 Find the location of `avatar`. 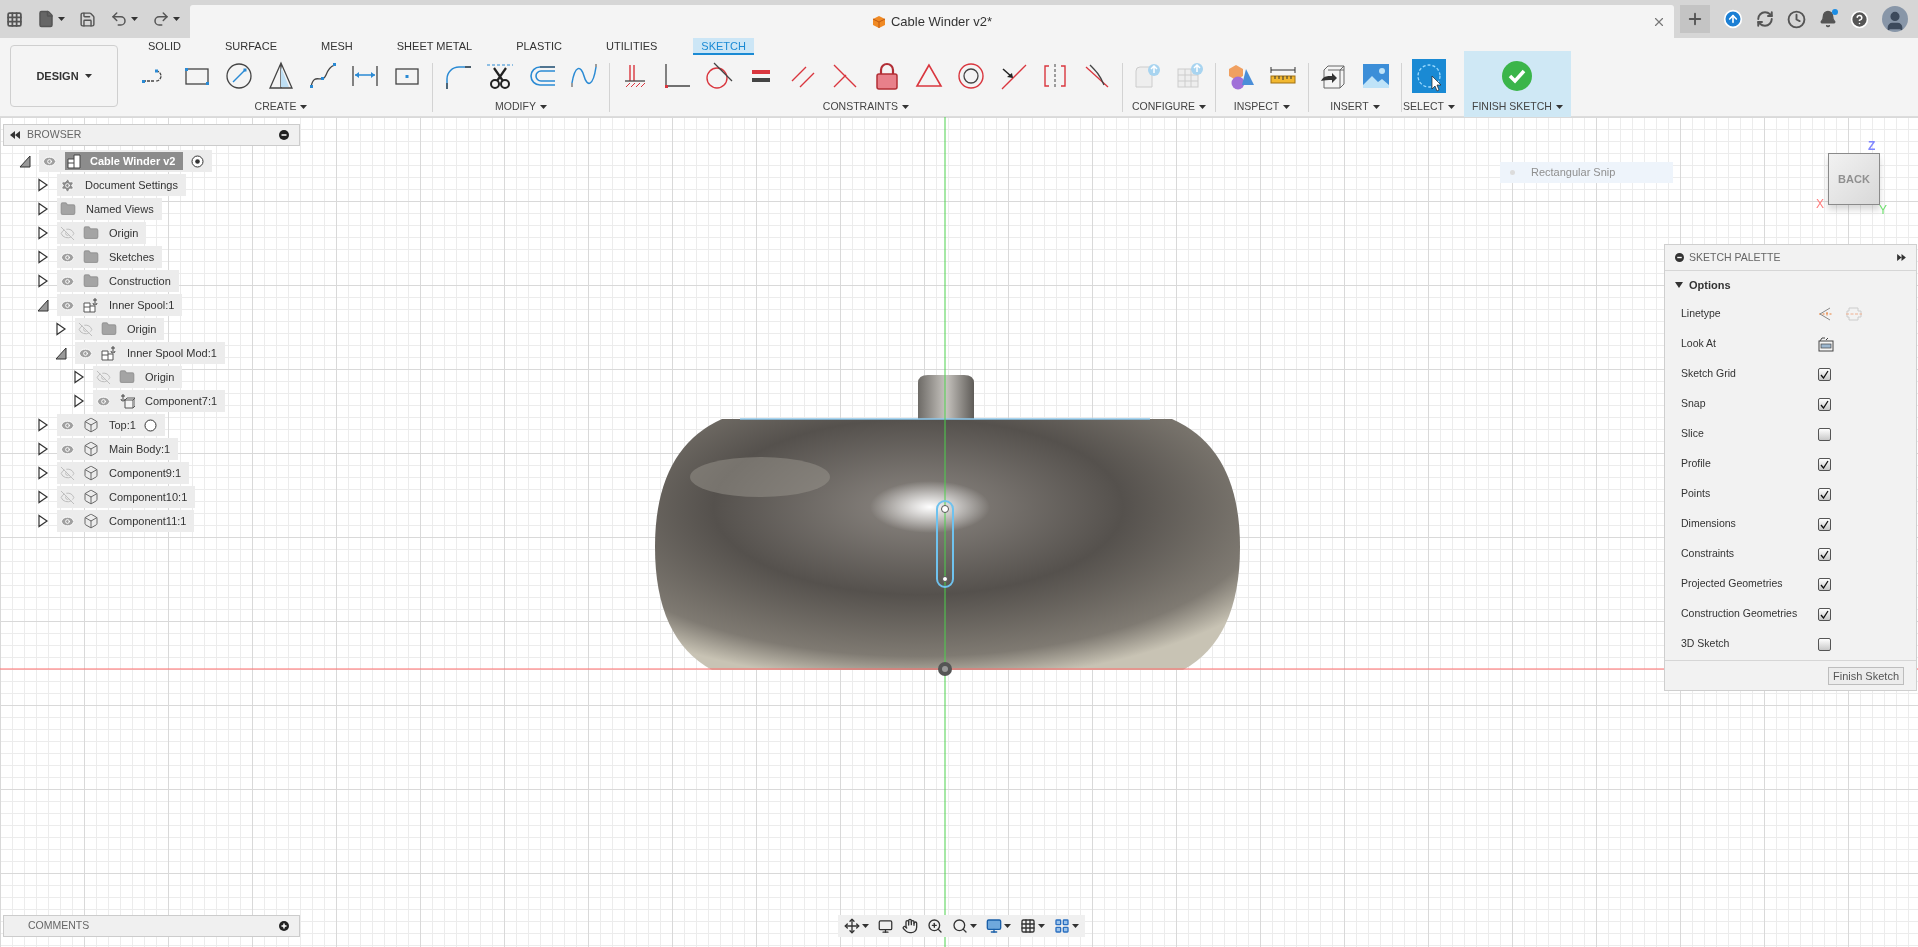

avatar is located at coordinates (1895, 19).